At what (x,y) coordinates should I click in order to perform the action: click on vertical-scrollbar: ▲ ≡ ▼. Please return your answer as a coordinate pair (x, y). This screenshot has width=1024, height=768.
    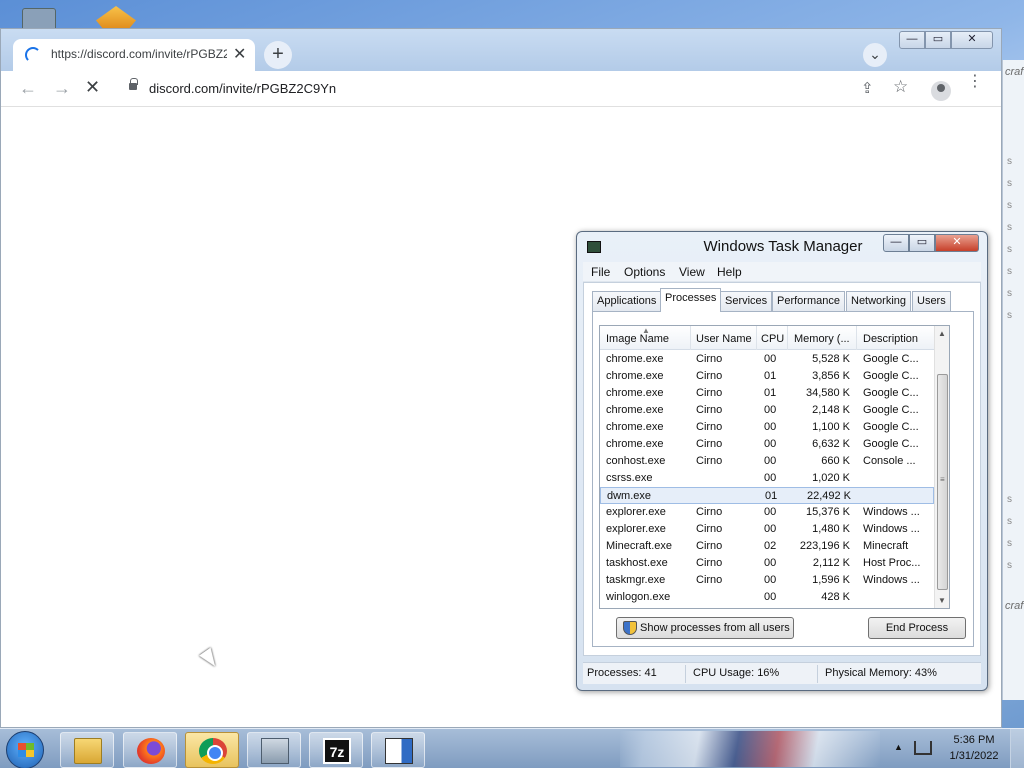
    Looking at the image, I should click on (941, 467).